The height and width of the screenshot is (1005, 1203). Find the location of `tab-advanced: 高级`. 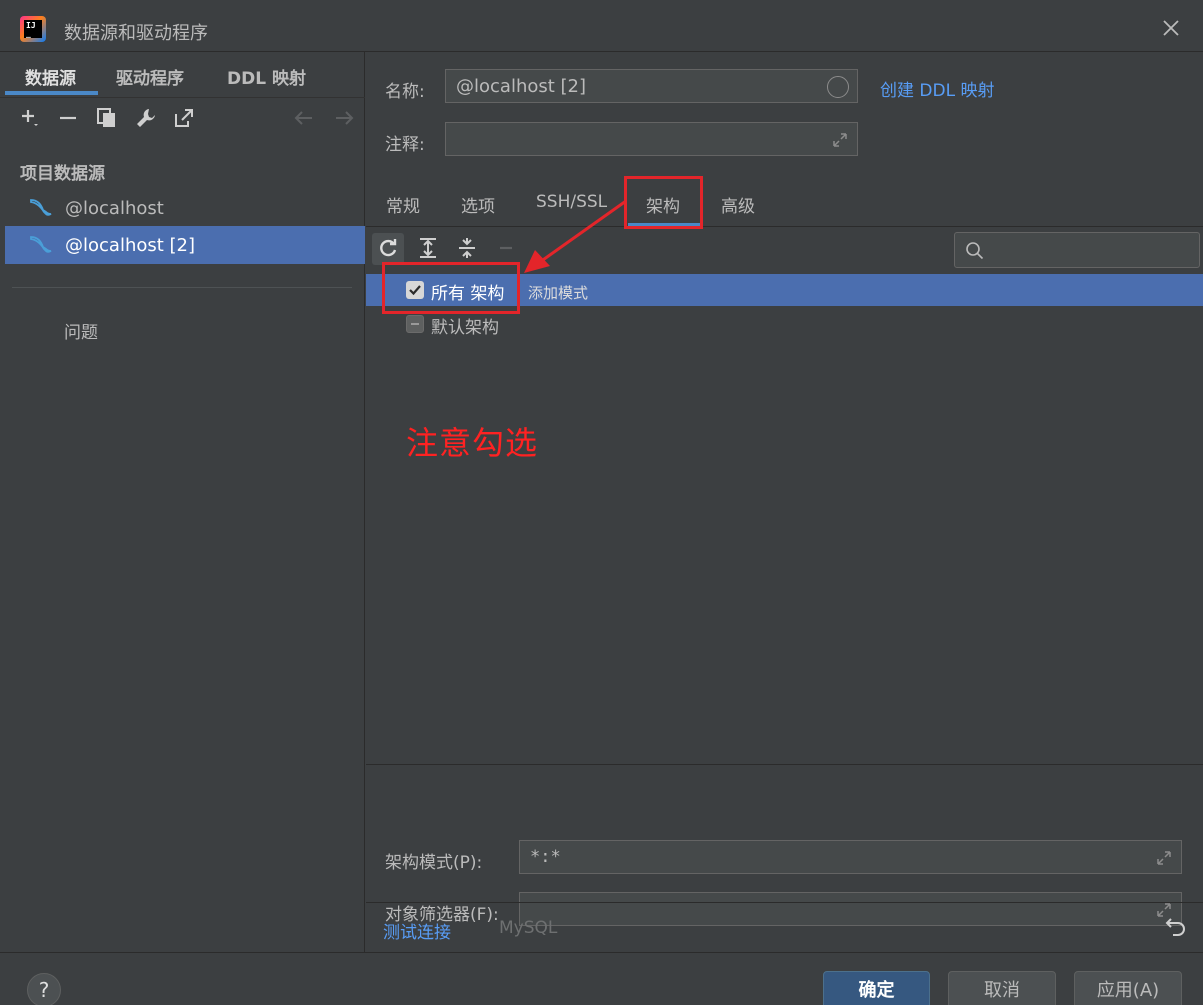

tab-advanced: 高级 is located at coordinates (738, 204).